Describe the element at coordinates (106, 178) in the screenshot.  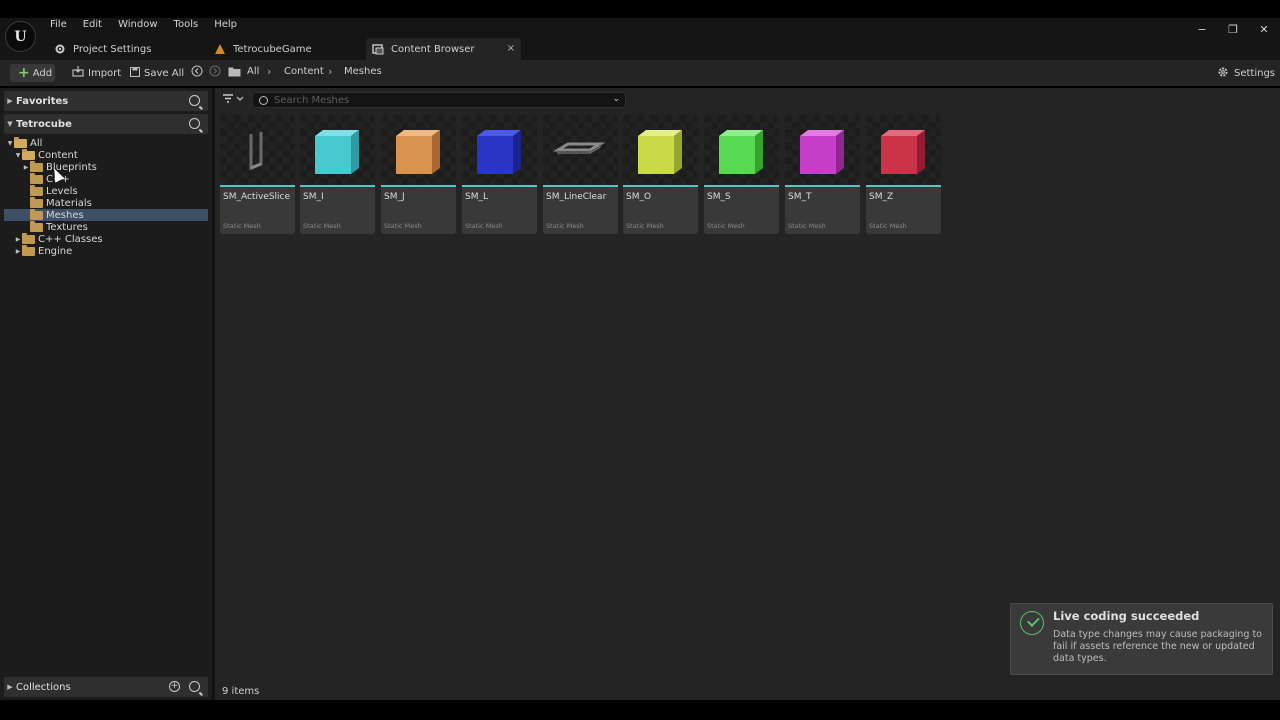
I see `tree-item-cpp: C++` at that location.